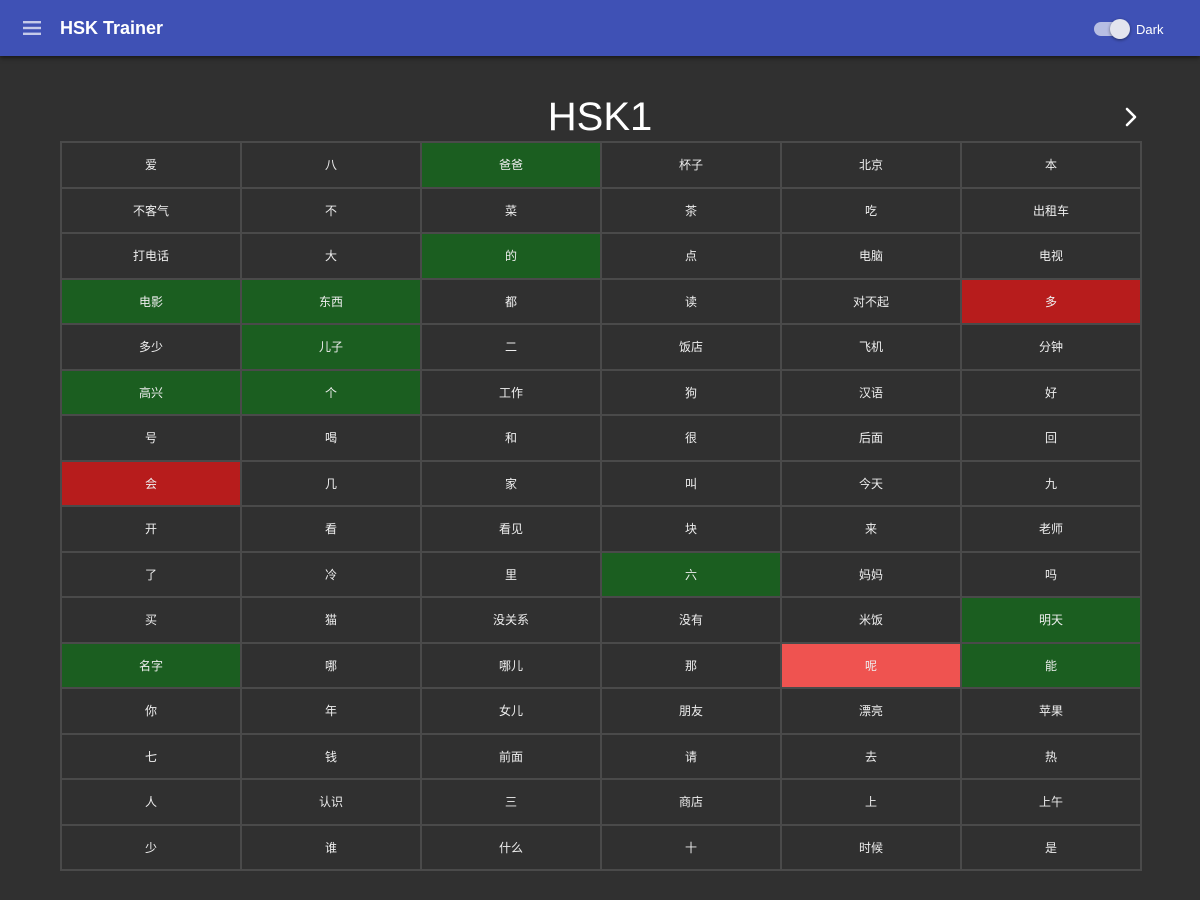 The image size is (1200, 900). What do you see at coordinates (1051, 392) in the screenshot?
I see `vocab-cell: 好` at bounding box center [1051, 392].